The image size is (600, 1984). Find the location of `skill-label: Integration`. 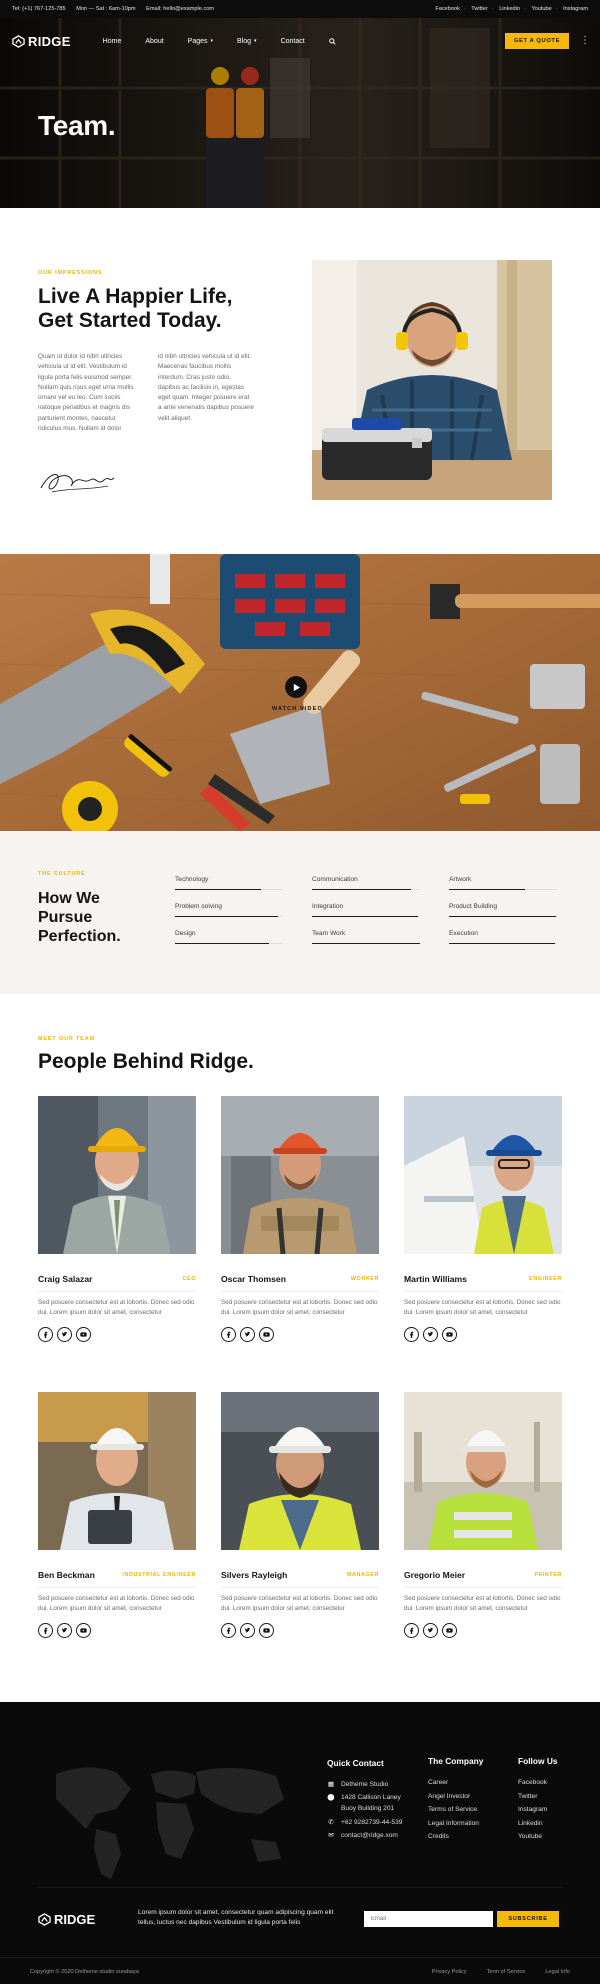

skill-label: Integration is located at coordinates (328, 906).